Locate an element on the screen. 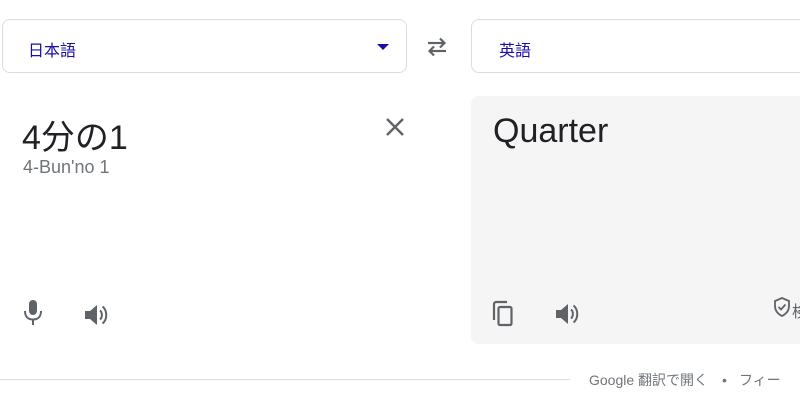 Image resolution: width=800 pixels, height=419 pixels. open-in-google-translate-link: Google 翻訳で開く is located at coordinates (648, 380).